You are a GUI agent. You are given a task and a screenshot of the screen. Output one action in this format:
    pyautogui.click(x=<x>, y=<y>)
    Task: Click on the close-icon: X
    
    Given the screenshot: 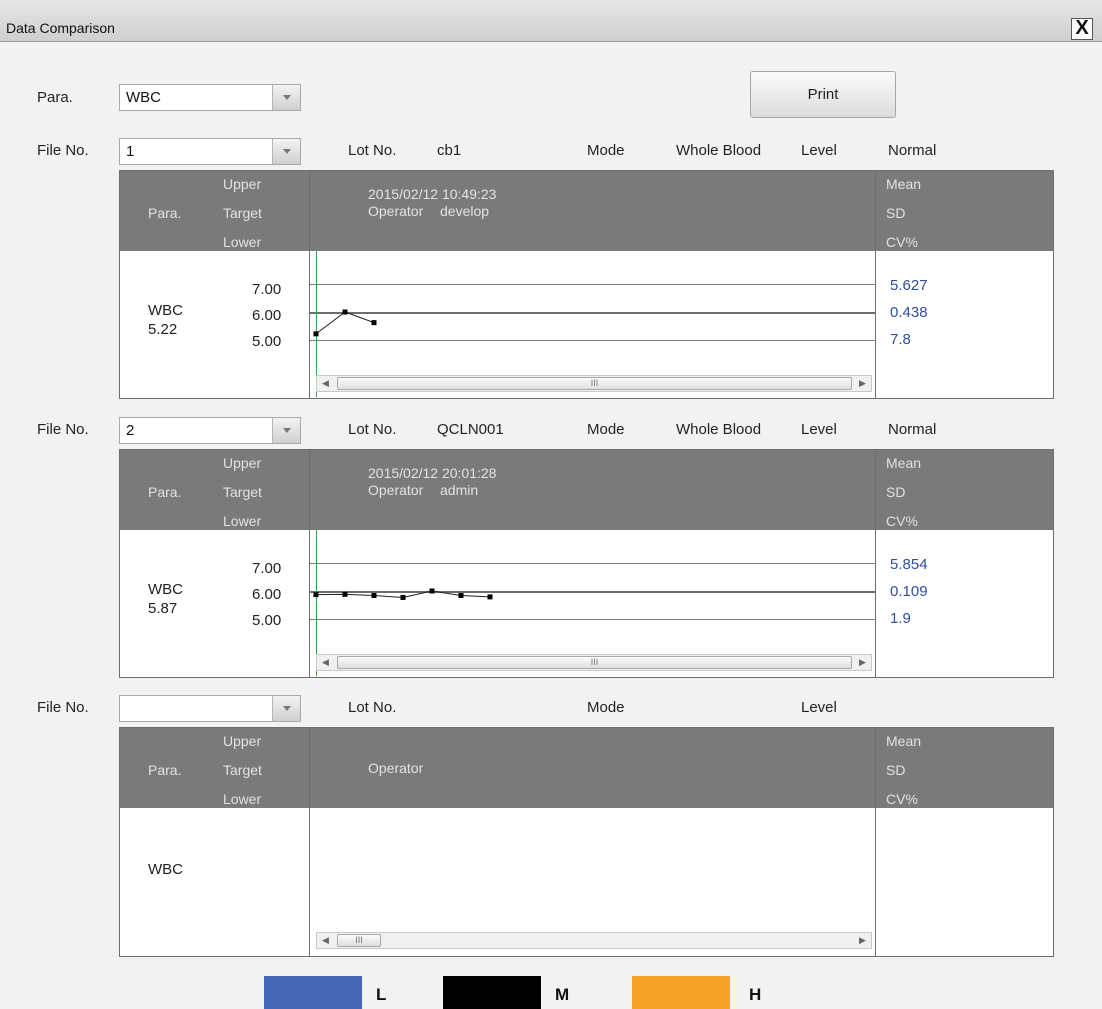 What is the action you would take?
    pyautogui.click(x=1082, y=28)
    